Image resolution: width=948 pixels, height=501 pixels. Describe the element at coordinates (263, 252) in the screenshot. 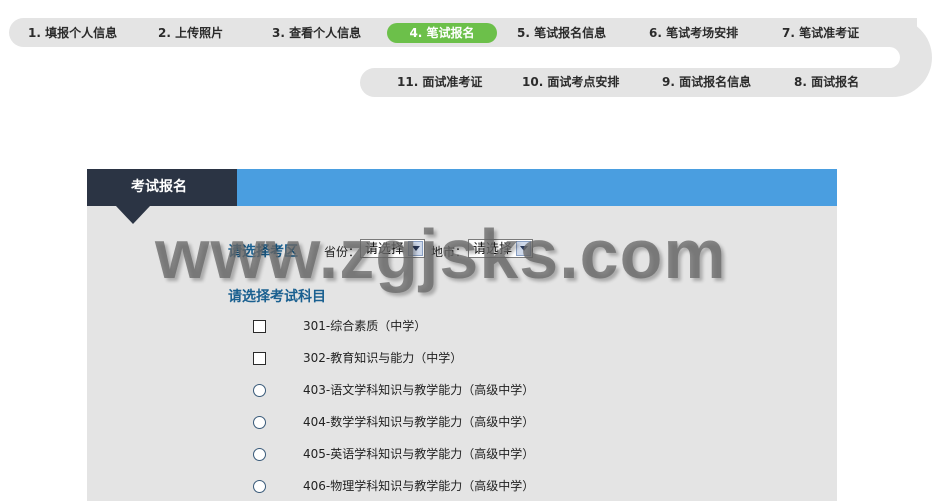

I see `region-section-label: 请选择考区` at that location.